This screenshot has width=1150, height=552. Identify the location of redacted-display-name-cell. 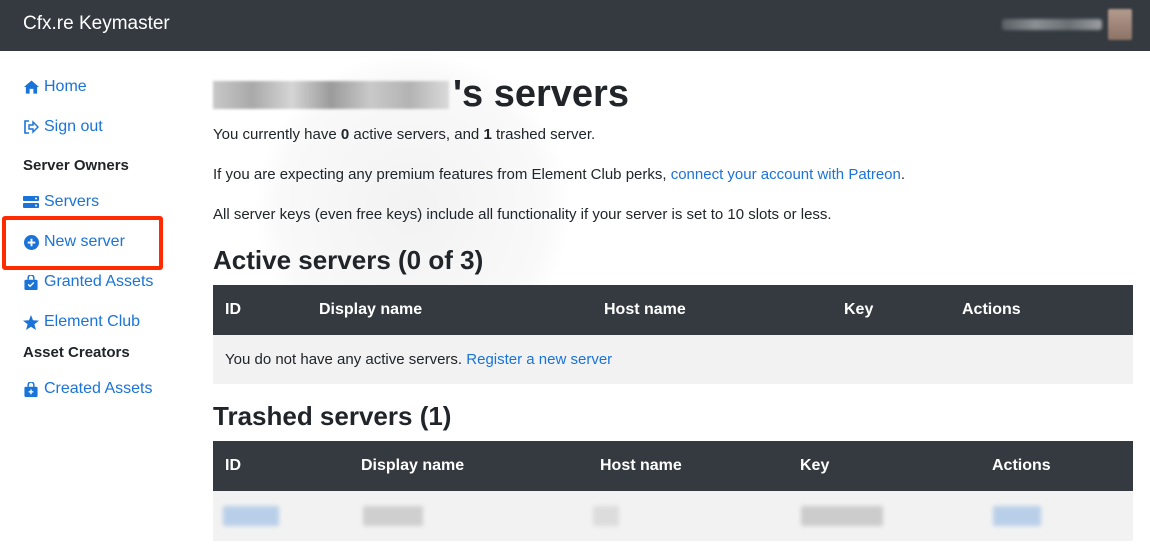
(393, 516).